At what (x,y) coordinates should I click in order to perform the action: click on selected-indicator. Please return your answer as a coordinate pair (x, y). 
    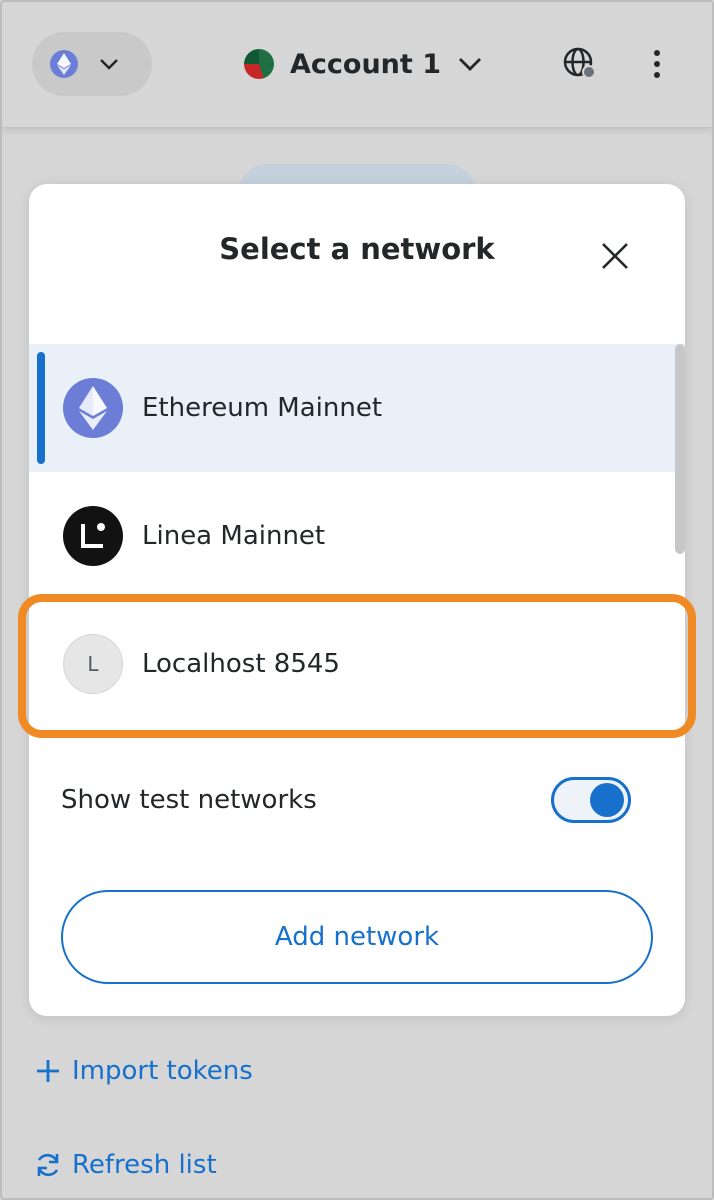
    Looking at the image, I should click on (41, 408).